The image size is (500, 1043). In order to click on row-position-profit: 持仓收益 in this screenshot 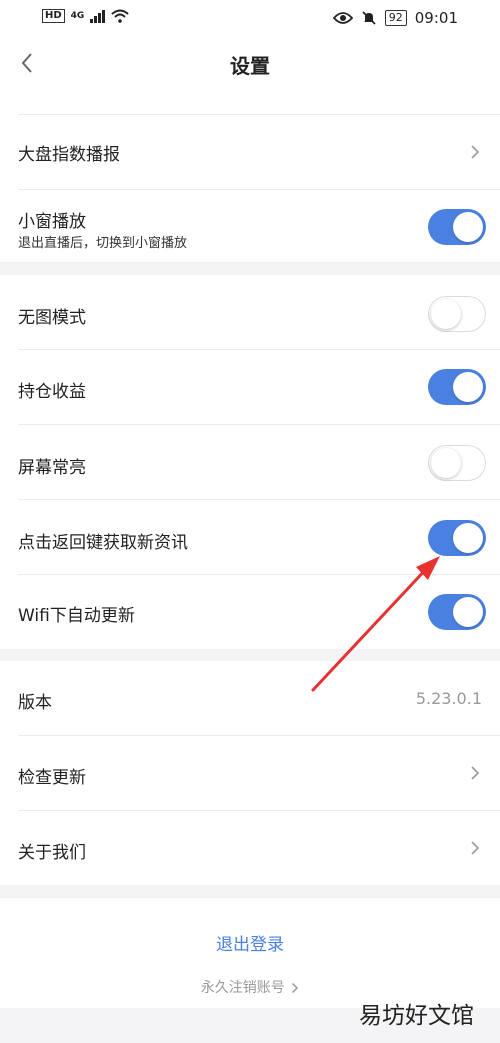, I will do `click(250, 387)`.